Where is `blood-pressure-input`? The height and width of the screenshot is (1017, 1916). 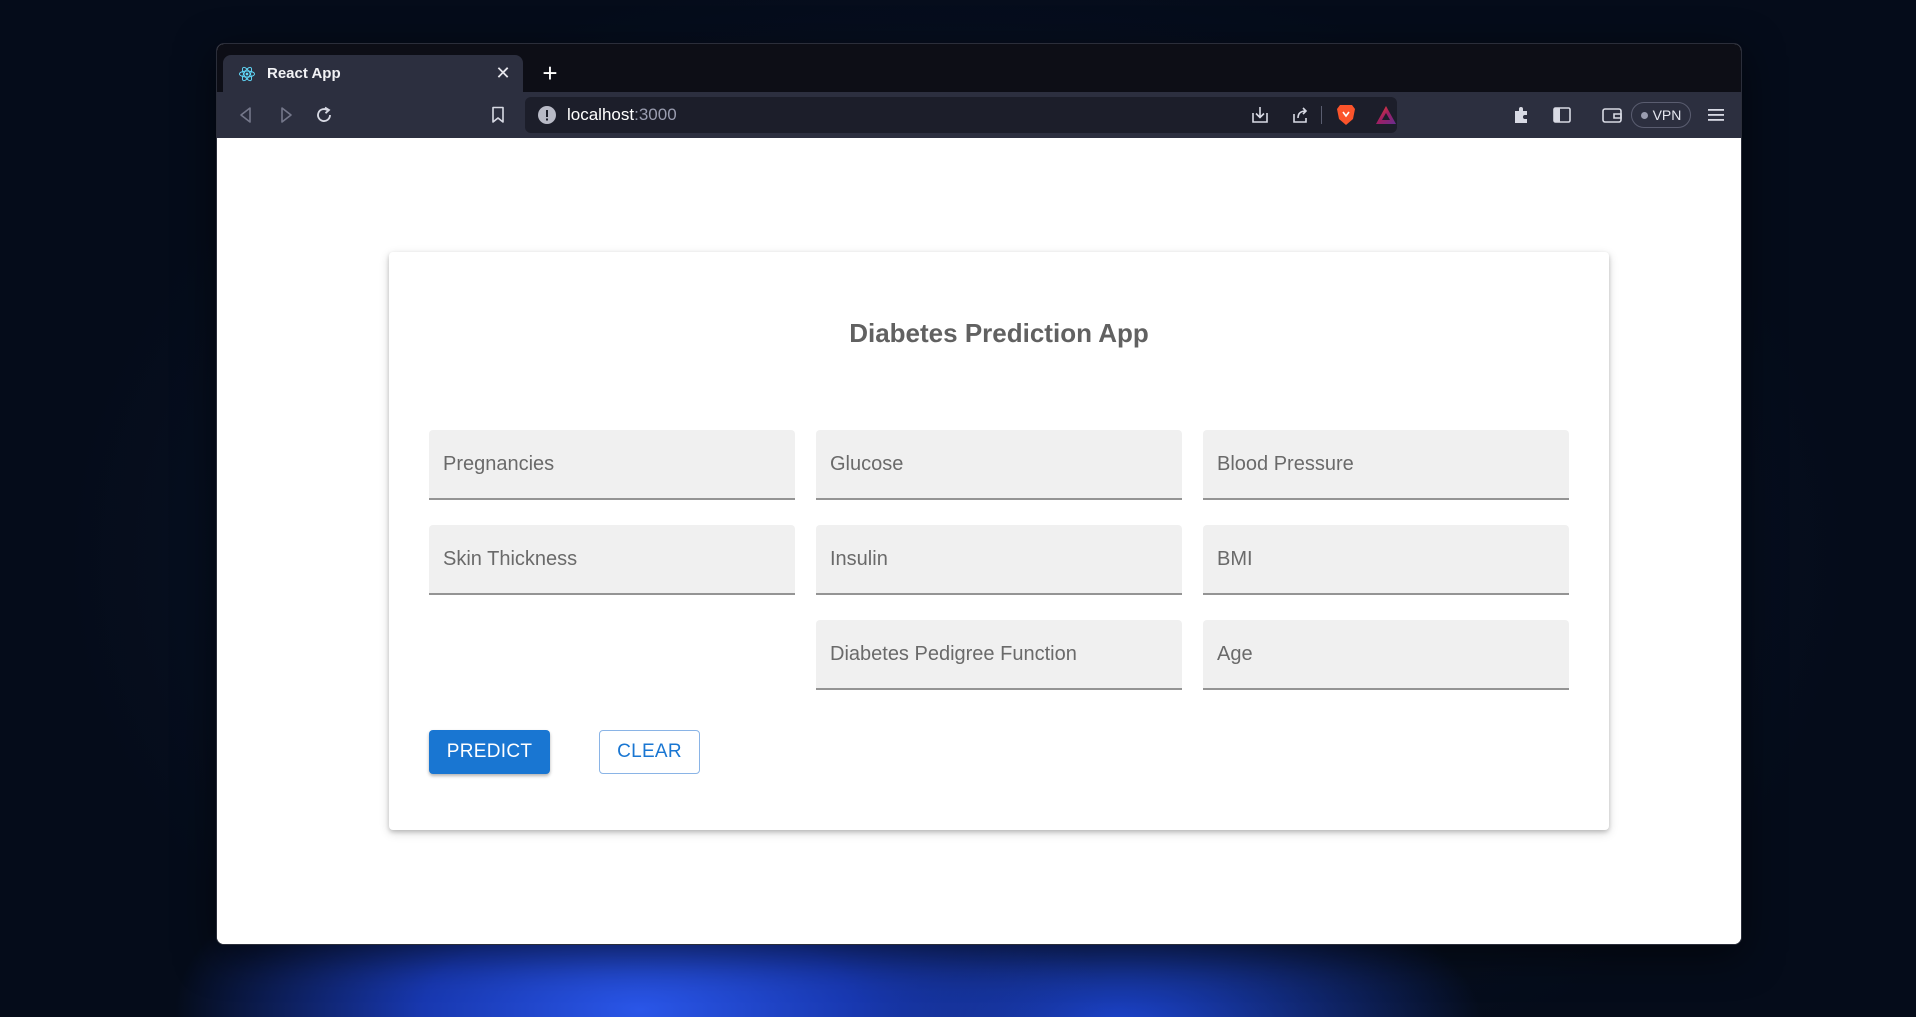
blood-pressure-input is located at coordinates (1386, 464).